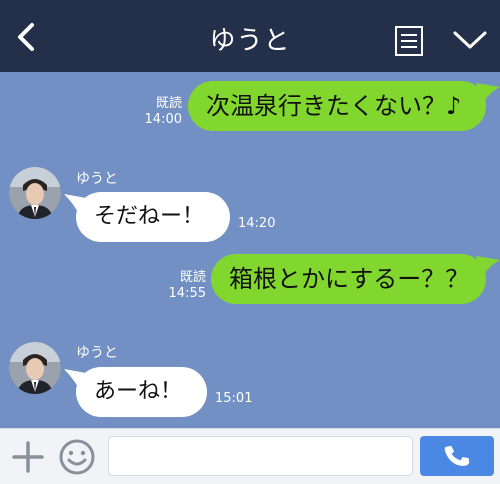 This screenshot has height=484, width=500. Describe the element at coordinates (28, 457) in the screenshot. I see `plus-icon` at that location.